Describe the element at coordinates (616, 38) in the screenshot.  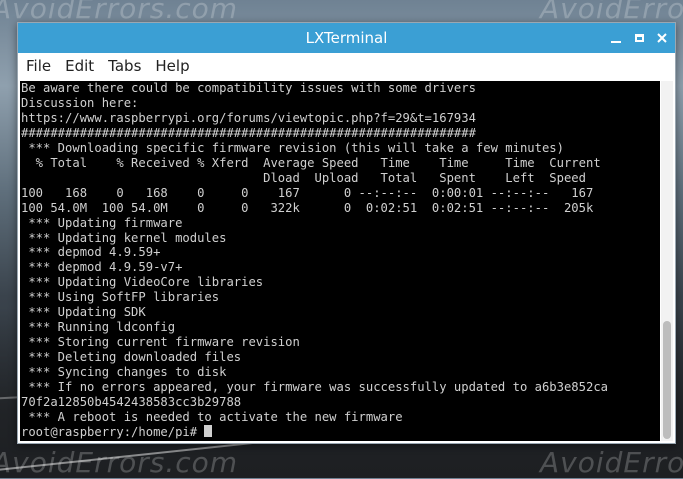
I see `minimize-button` at that location.